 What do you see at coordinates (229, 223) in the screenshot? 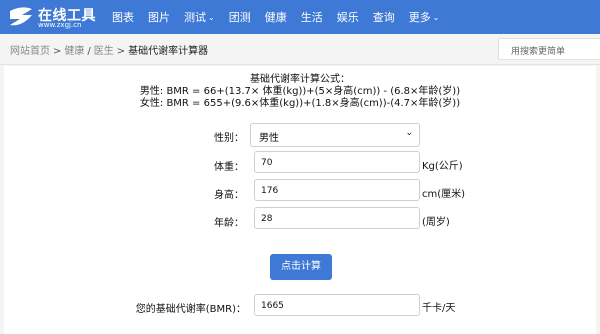
I see `age-label: 年龄：` at bounding box center [229, 223].